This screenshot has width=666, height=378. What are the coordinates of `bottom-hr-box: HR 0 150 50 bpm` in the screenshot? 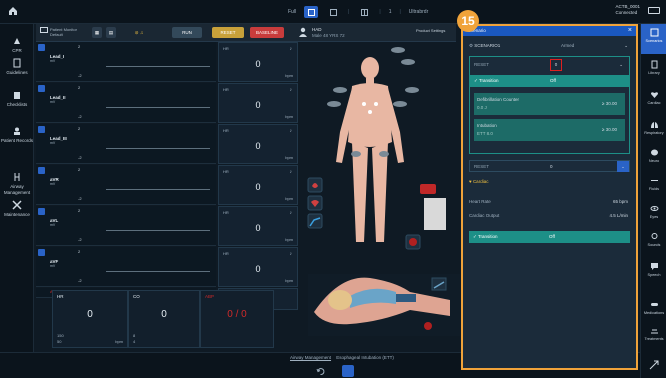 It's located at (90, 319).